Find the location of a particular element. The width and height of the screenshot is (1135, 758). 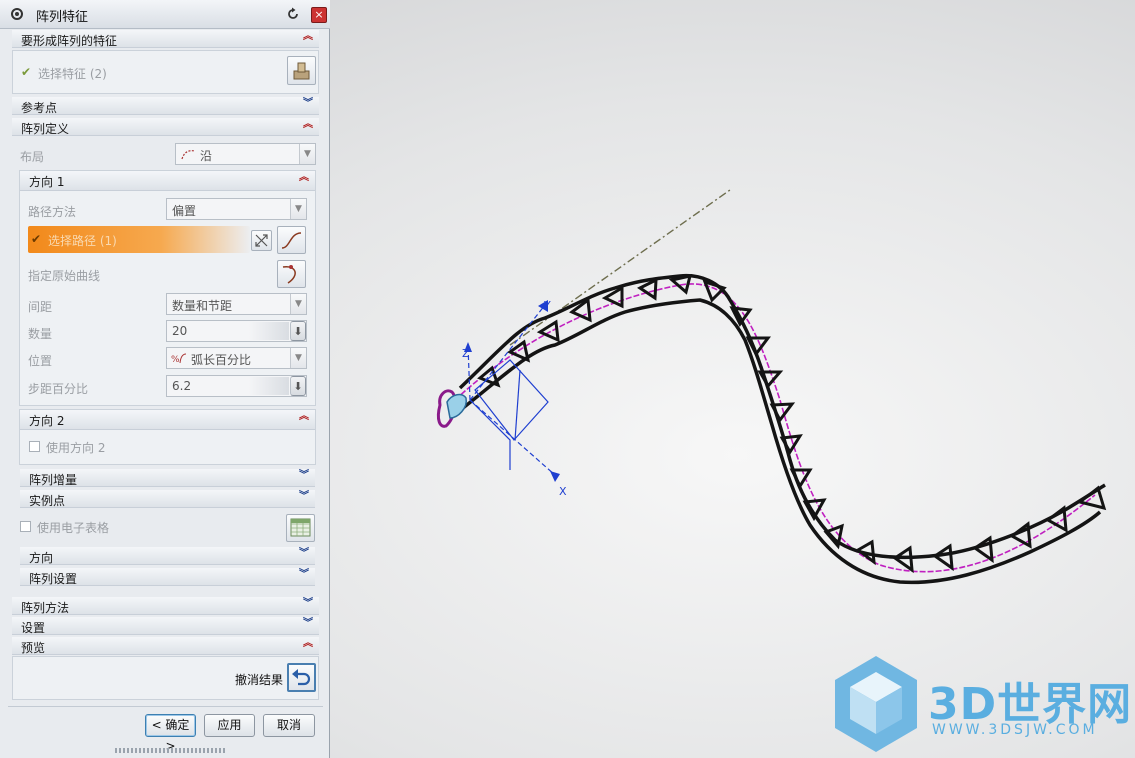

section-label: 预览 is located at coordinates (33, 648).